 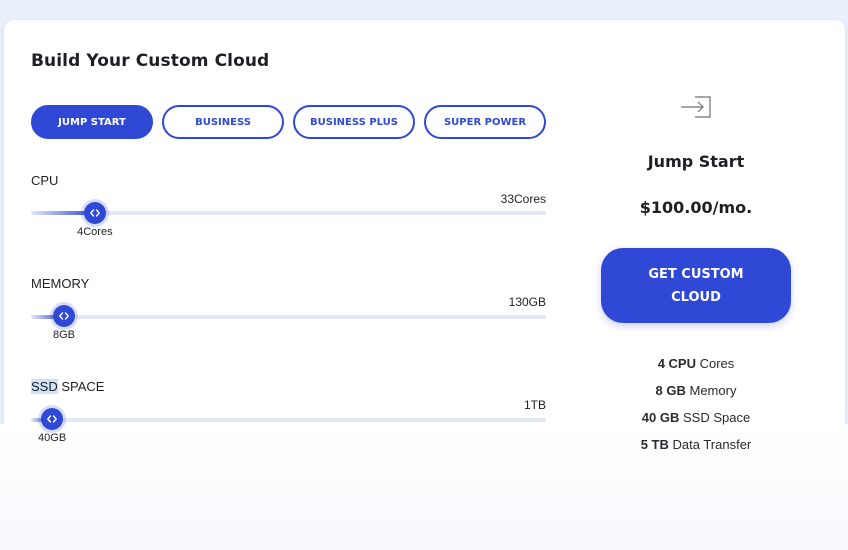 What do you see at coordinates (288, 420) in the screenshot?
I see `ssd-slider-track` at bounding box center [288, 420].